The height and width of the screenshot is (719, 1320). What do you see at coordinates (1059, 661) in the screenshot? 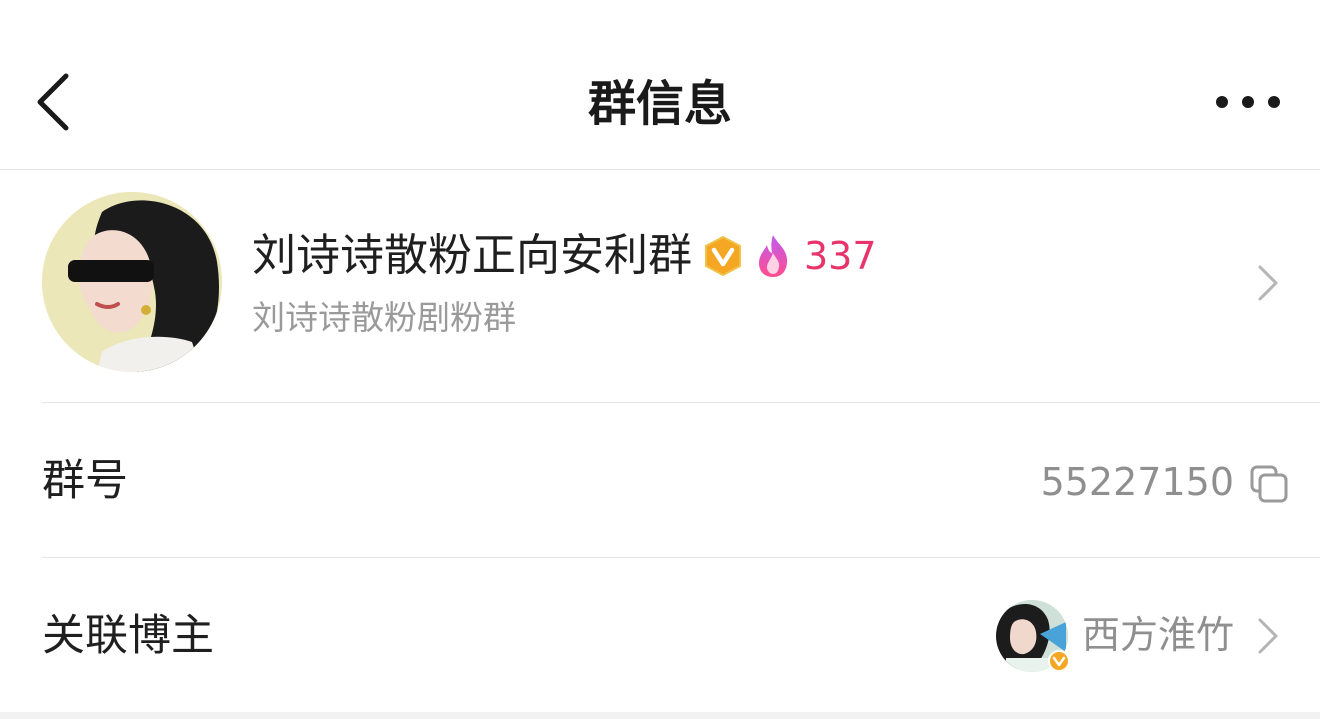
I see `blogger-verified-badge-icon` at bounding box center [1059, 661].